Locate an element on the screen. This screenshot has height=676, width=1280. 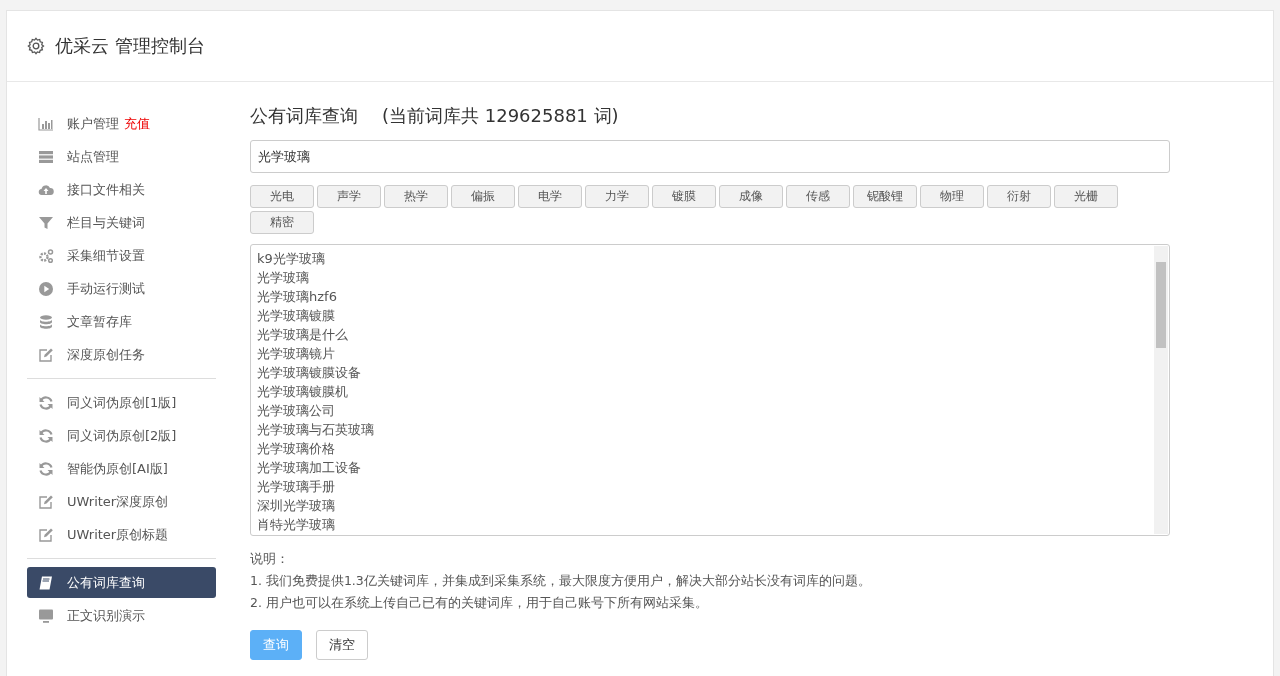
result-item: 光学玻璃镀膜设备 is located at coordinates (309, 373).